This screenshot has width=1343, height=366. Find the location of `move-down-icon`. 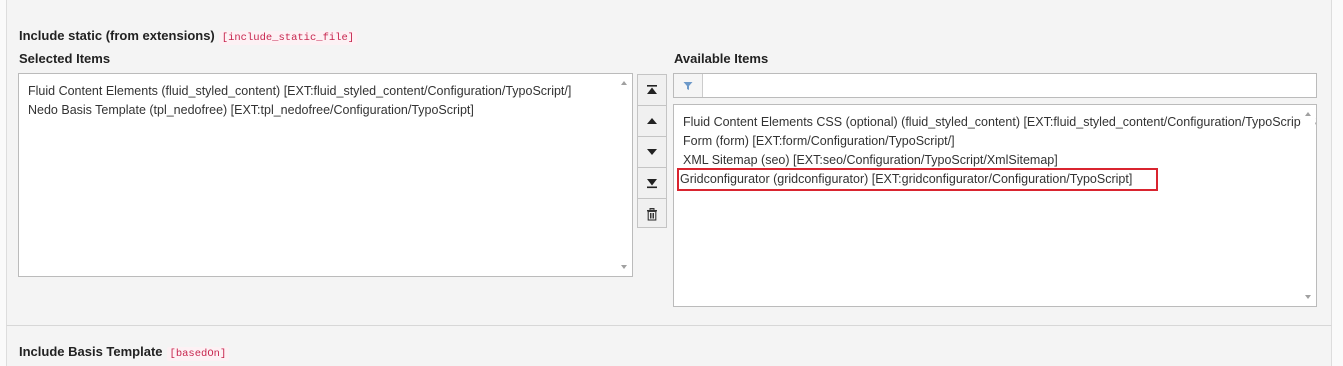

move-down-icon is located at coordinates (652, 152).